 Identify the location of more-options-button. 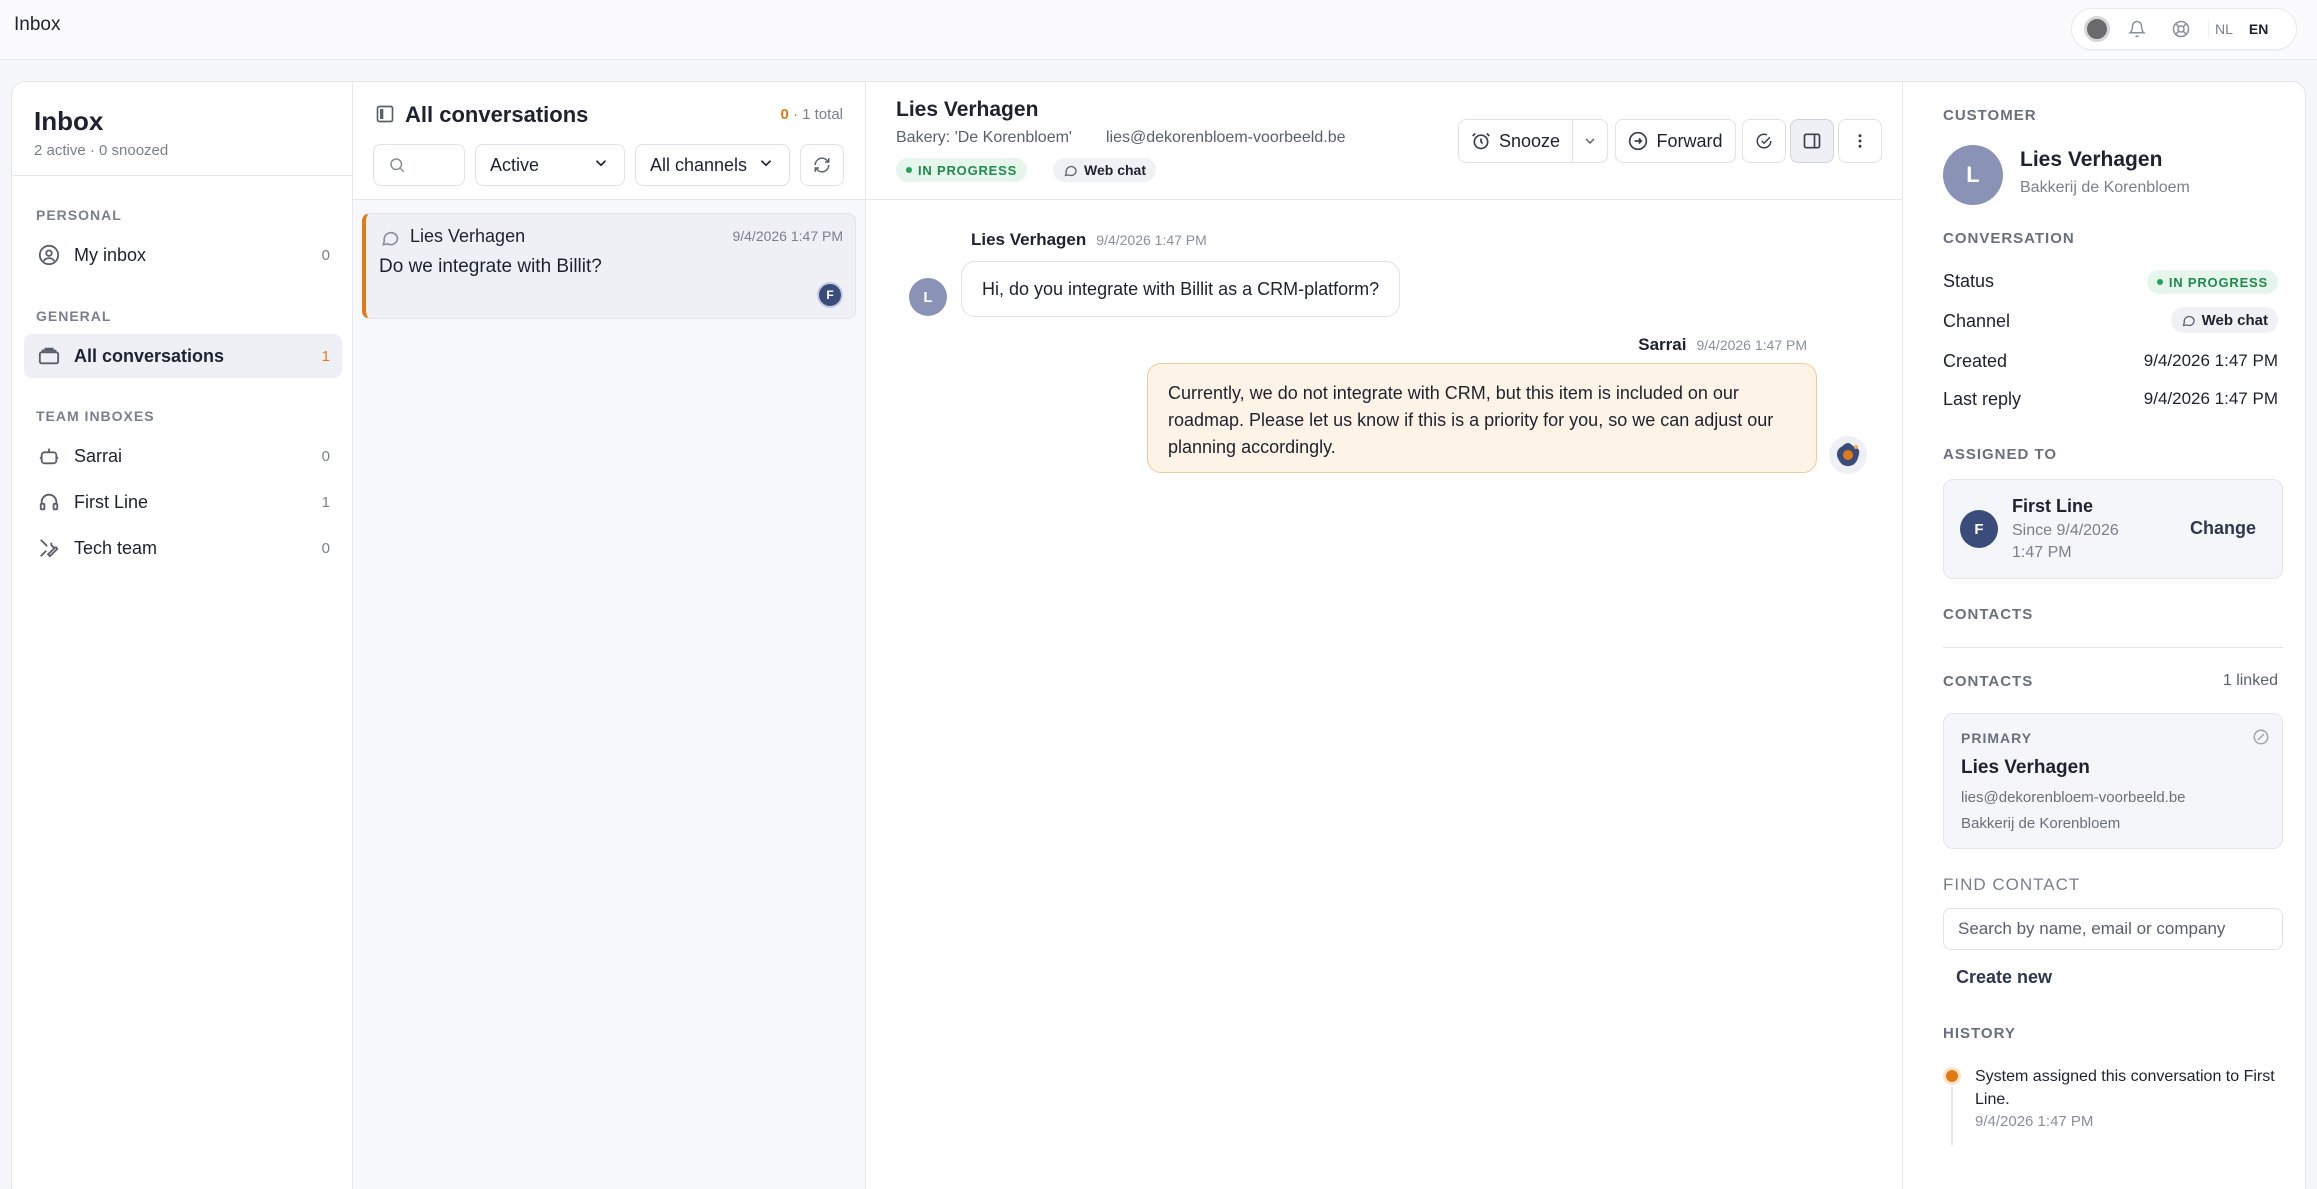
(1860, 141).